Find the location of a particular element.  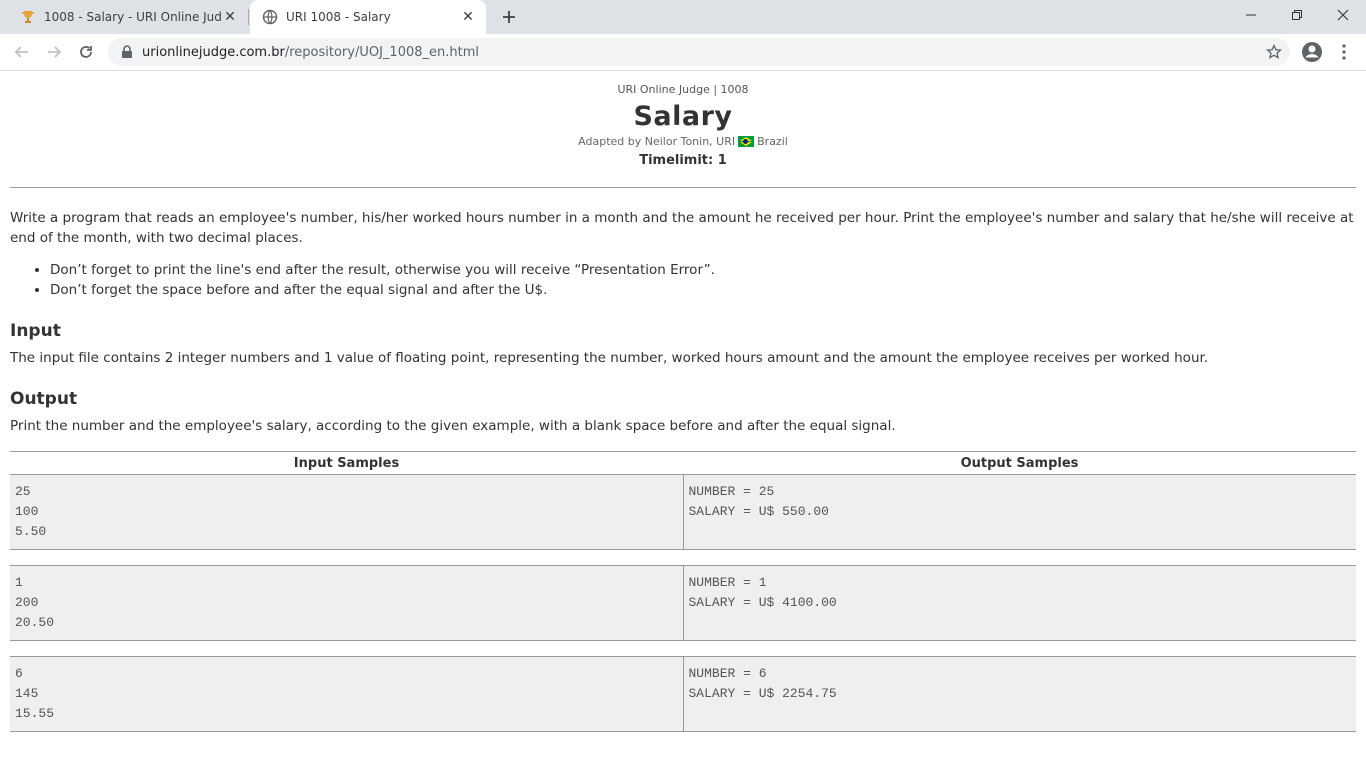

sample-line: 145 is located at coordinates (27, 693).